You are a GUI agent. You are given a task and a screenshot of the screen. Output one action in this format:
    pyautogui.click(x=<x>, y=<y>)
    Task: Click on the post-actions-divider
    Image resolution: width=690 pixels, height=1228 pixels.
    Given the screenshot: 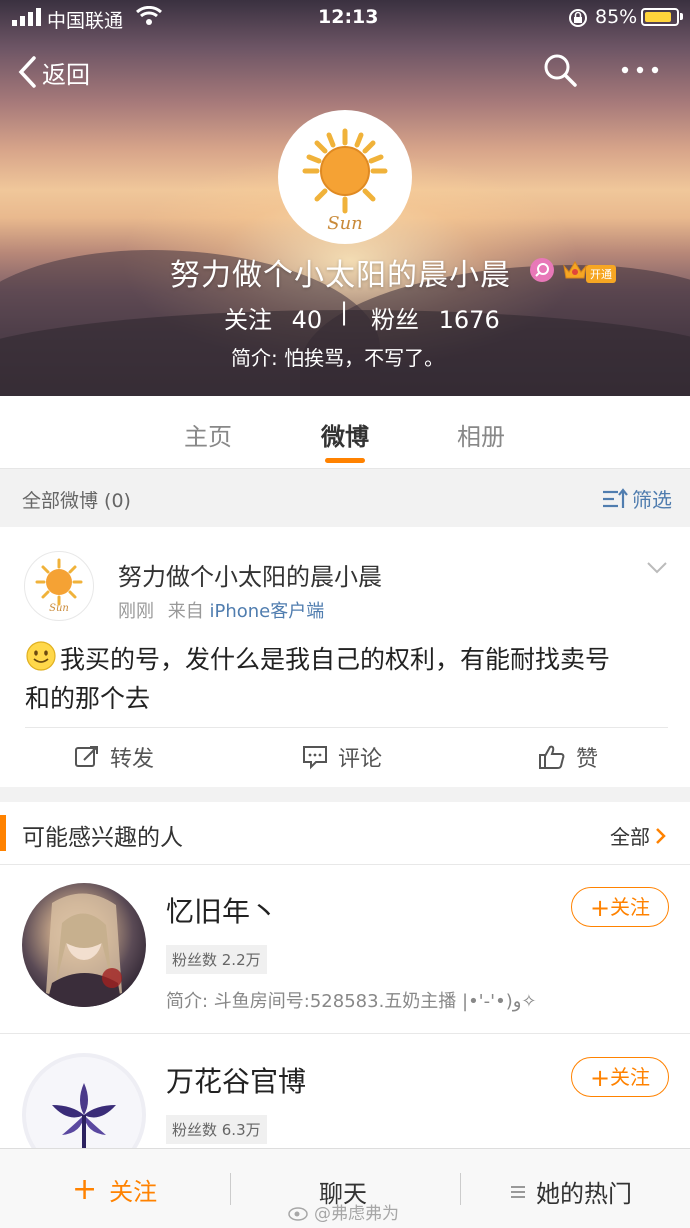 What is the action you would take?
    pyautogui.click(x=346, y=727)
    